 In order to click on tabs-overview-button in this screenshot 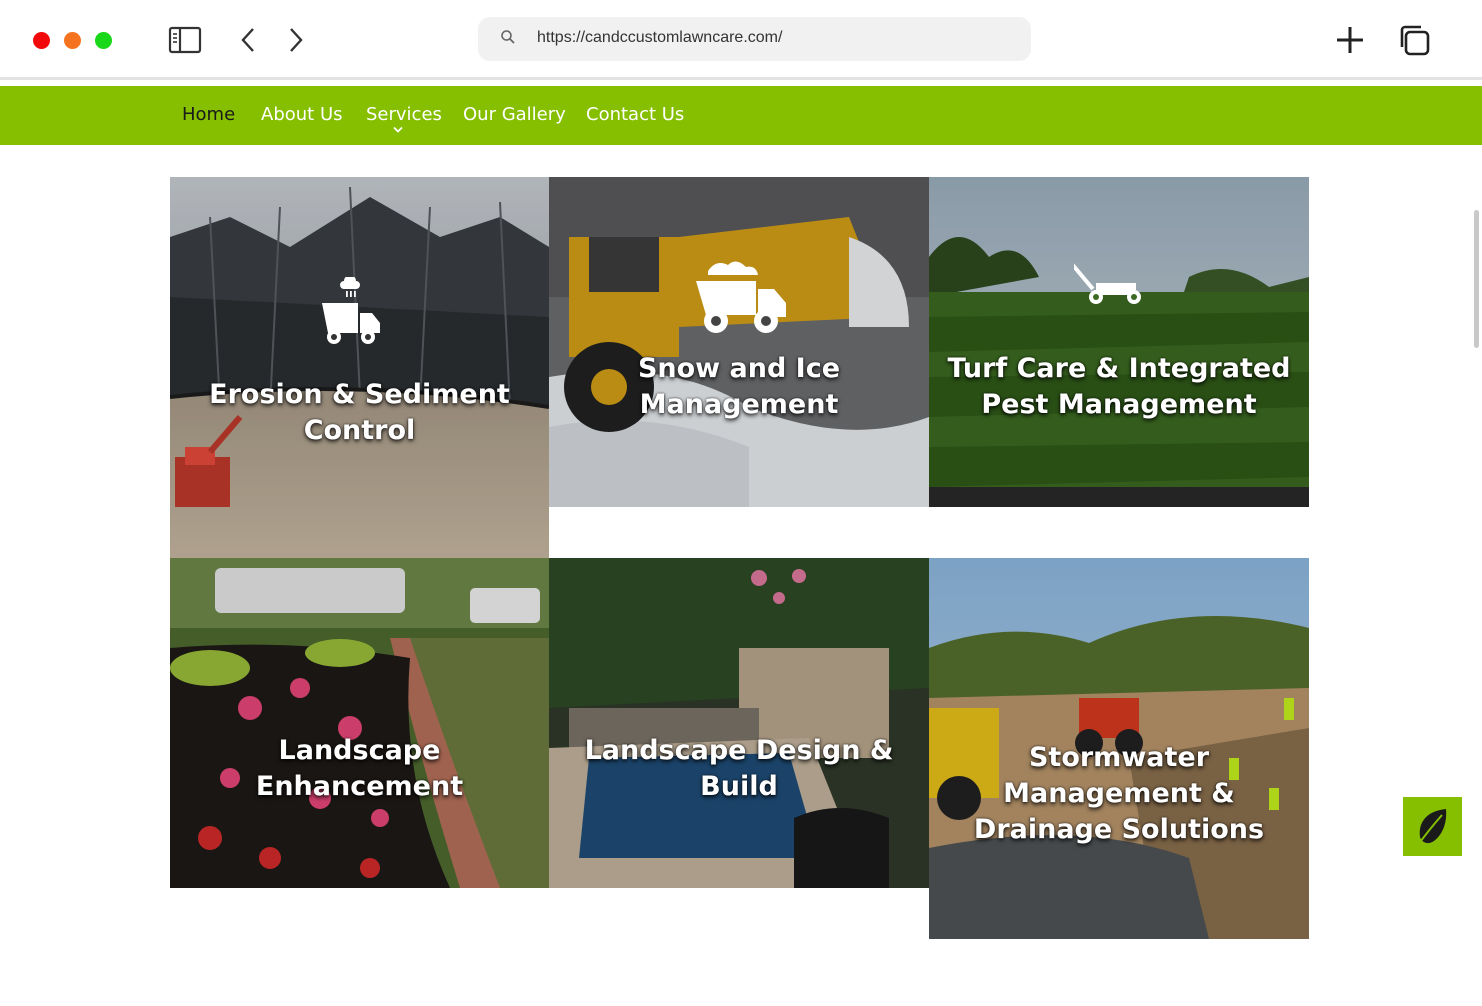, I will do `click(1414, 40)`.